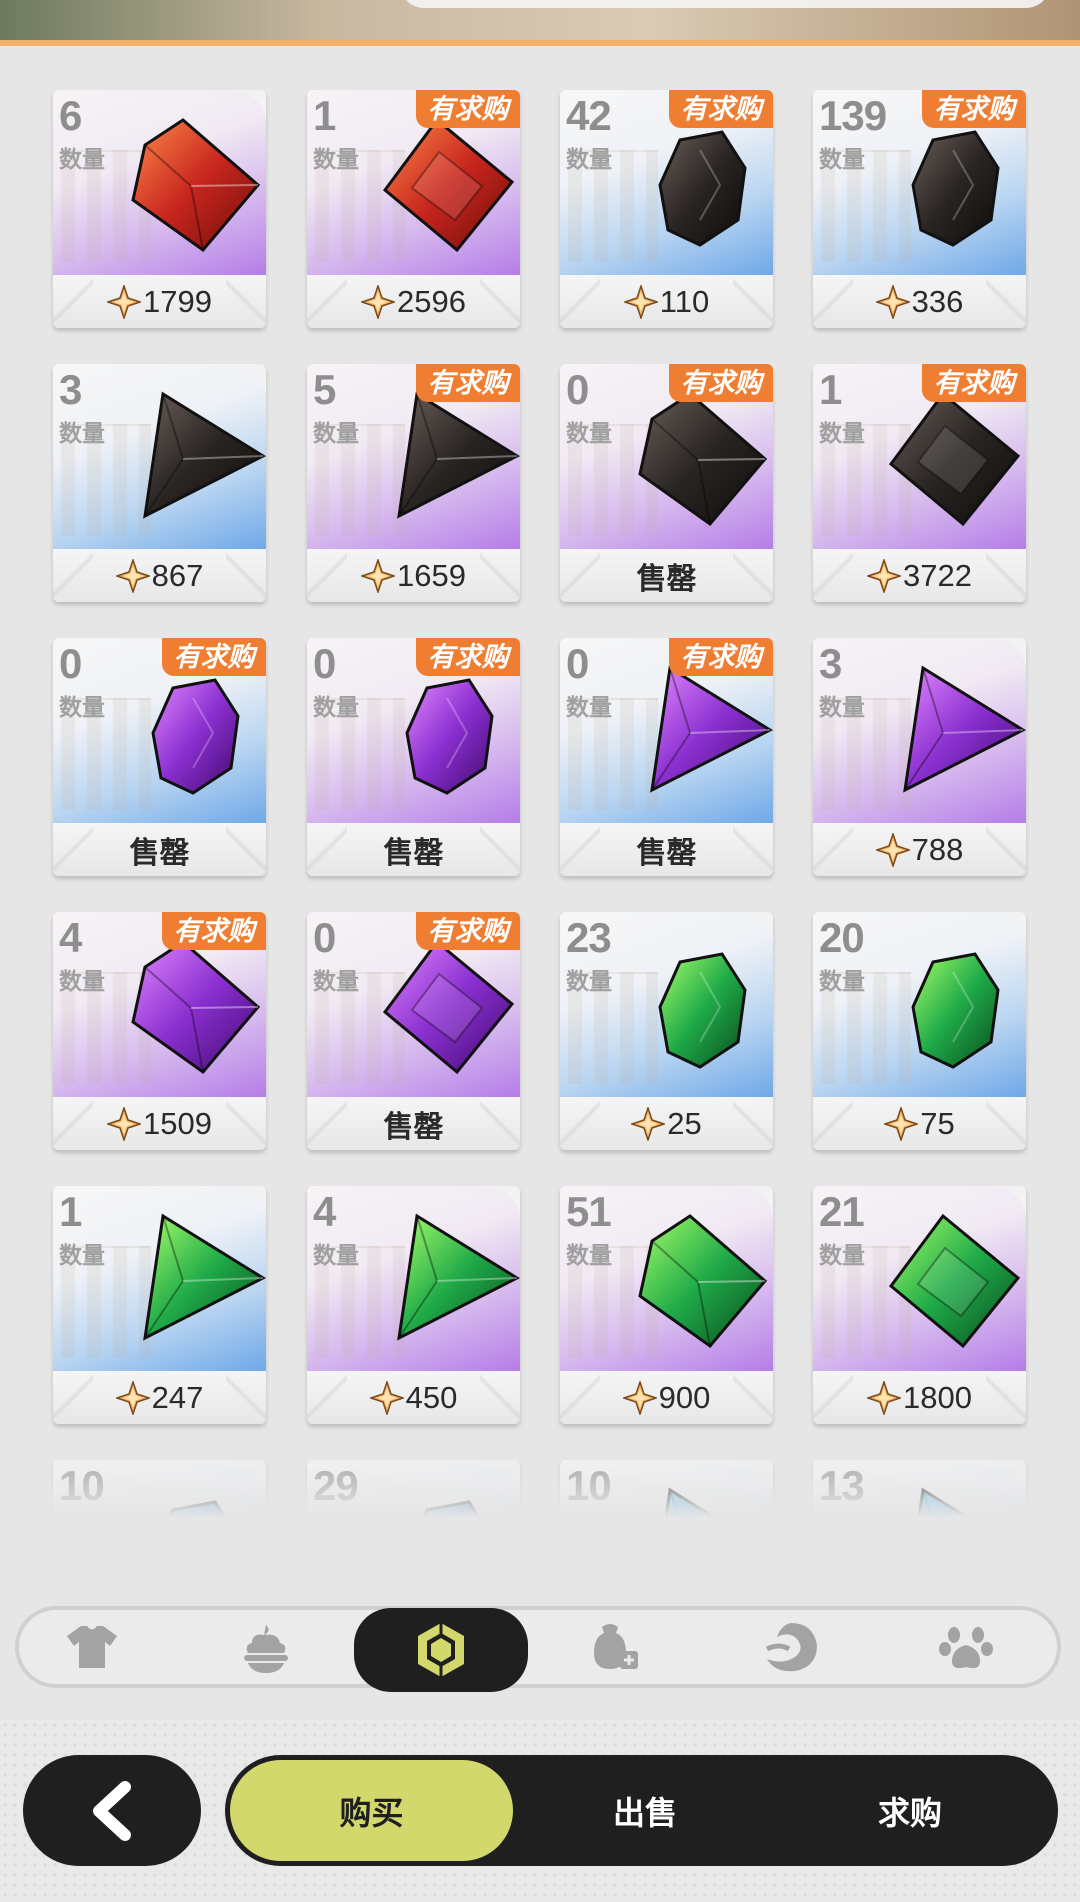  What do you see at coordinates (842, 1485) in the screenshot?
I see `item-quantity: 13` at bounding box center [842, 1485].